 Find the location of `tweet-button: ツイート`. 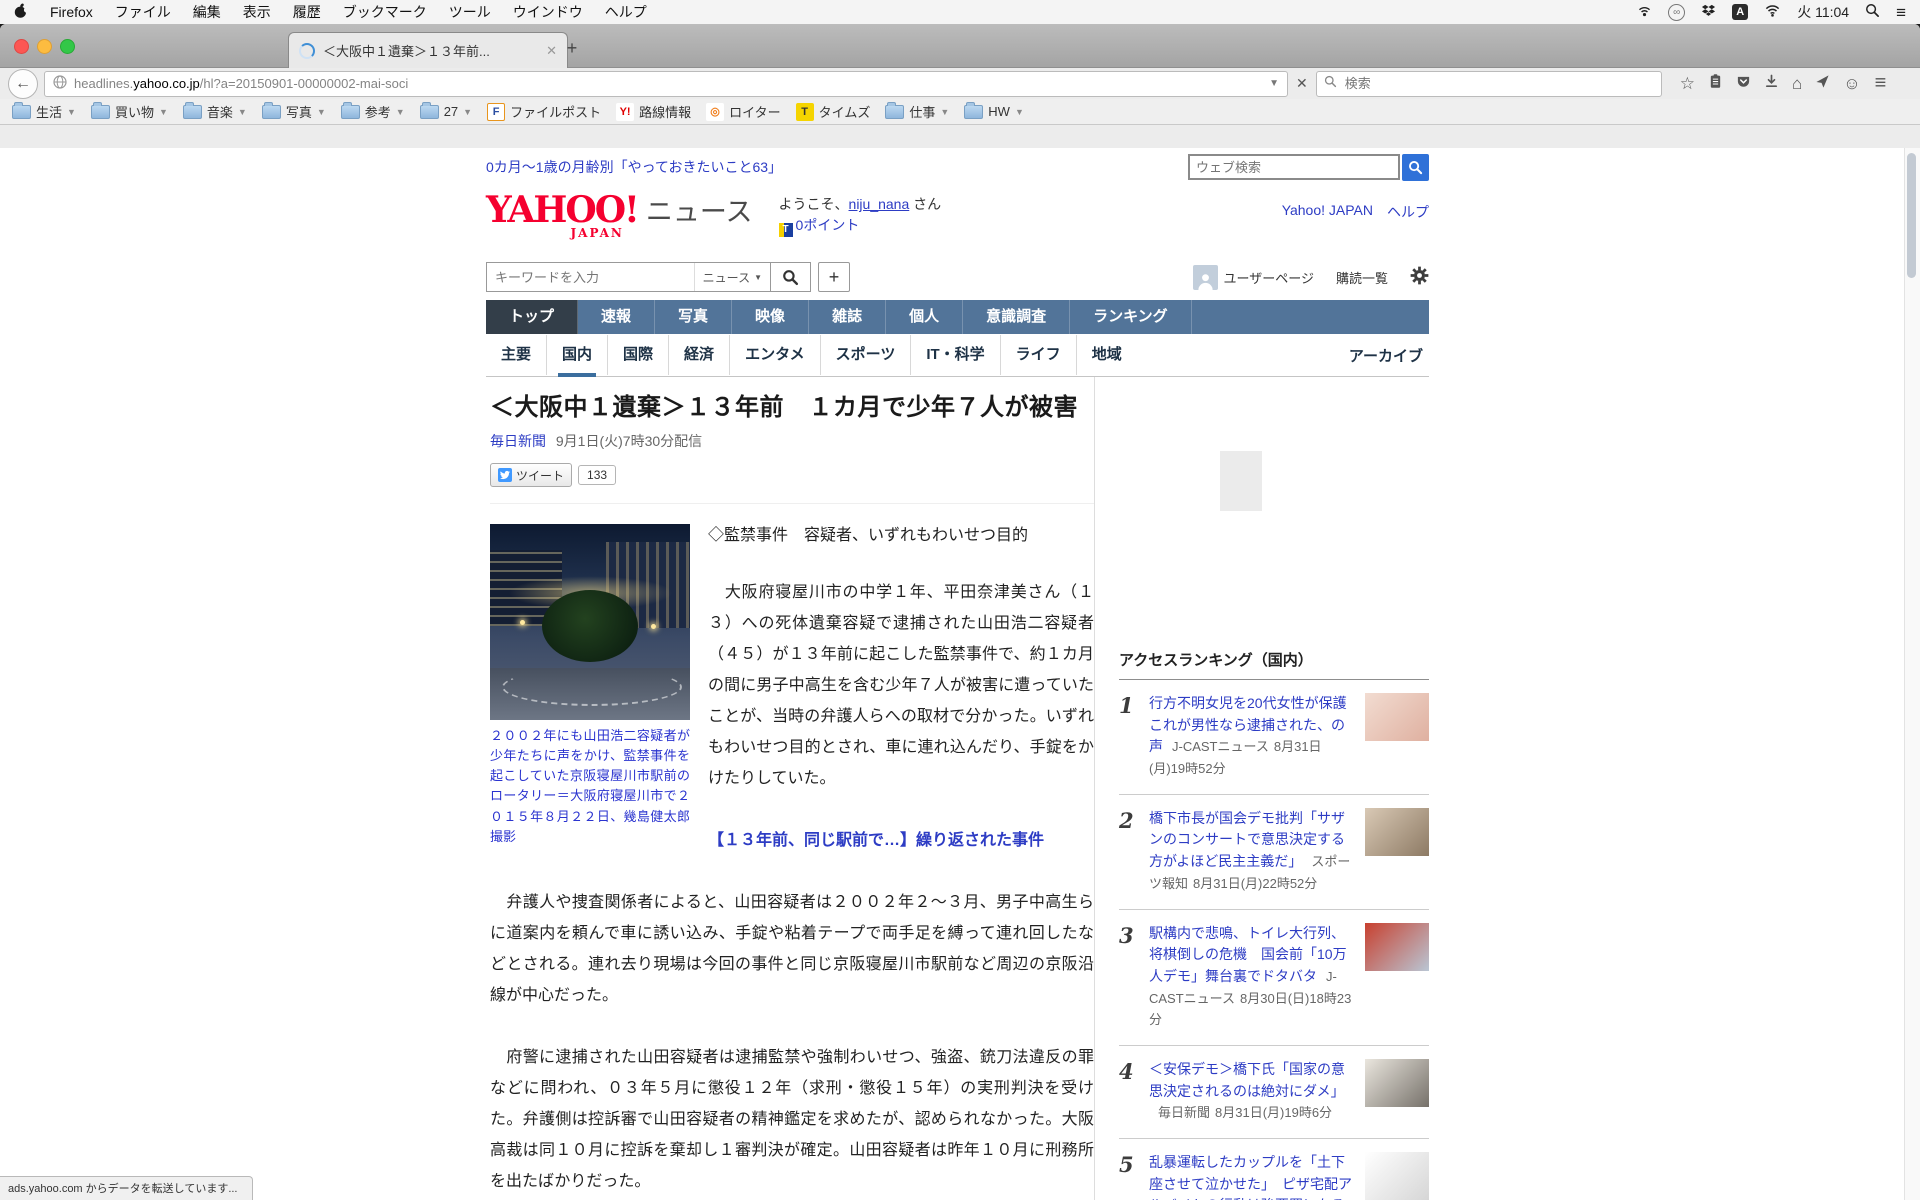

tweet-button: ツイート is located at coordinates (531, 475).